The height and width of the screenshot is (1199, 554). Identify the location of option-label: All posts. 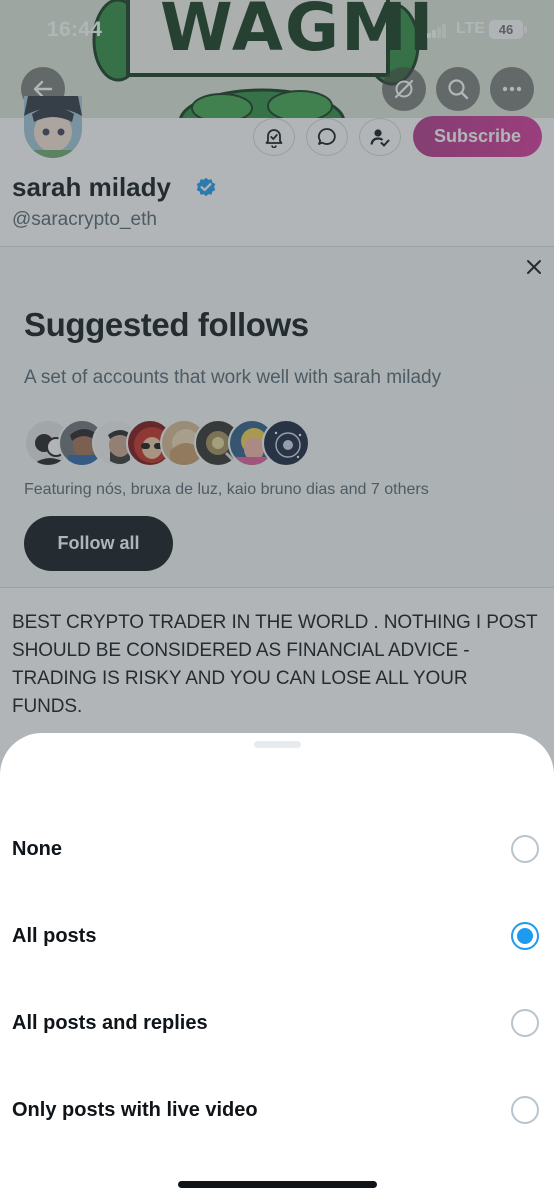
(54, 936).